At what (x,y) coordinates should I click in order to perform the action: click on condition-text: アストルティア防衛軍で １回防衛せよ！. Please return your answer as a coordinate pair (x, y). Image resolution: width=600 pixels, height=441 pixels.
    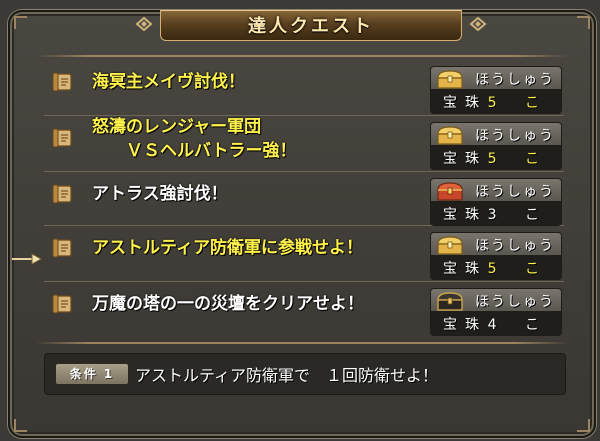
    Looking at the image, I should click on (287, 375).